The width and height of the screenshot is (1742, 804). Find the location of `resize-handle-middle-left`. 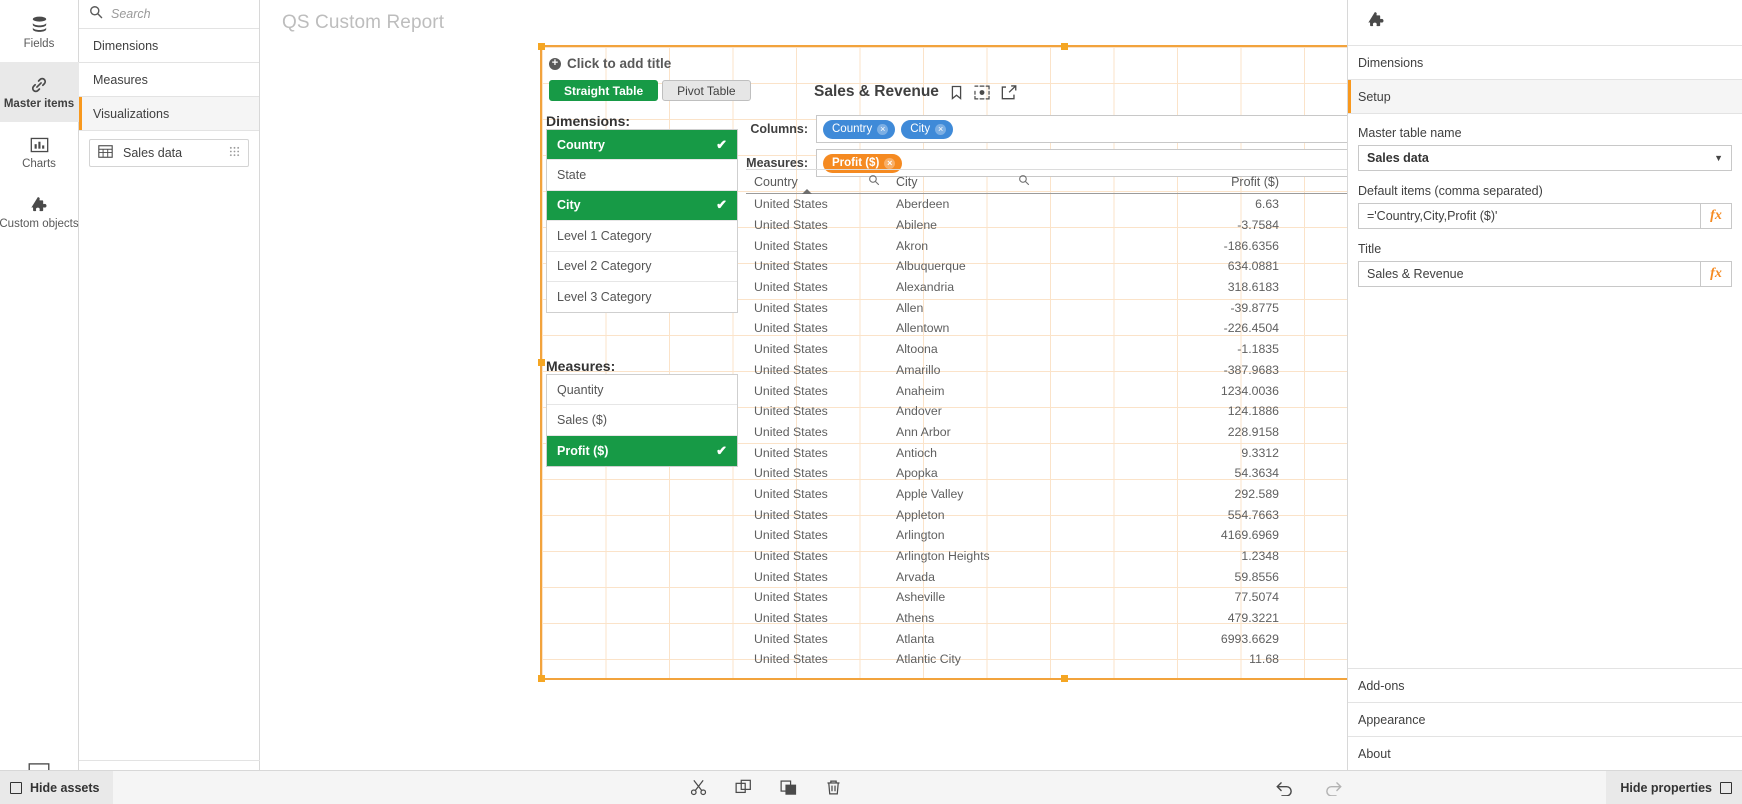

resize-handle-middle-left is located at coordinates (541, 362).